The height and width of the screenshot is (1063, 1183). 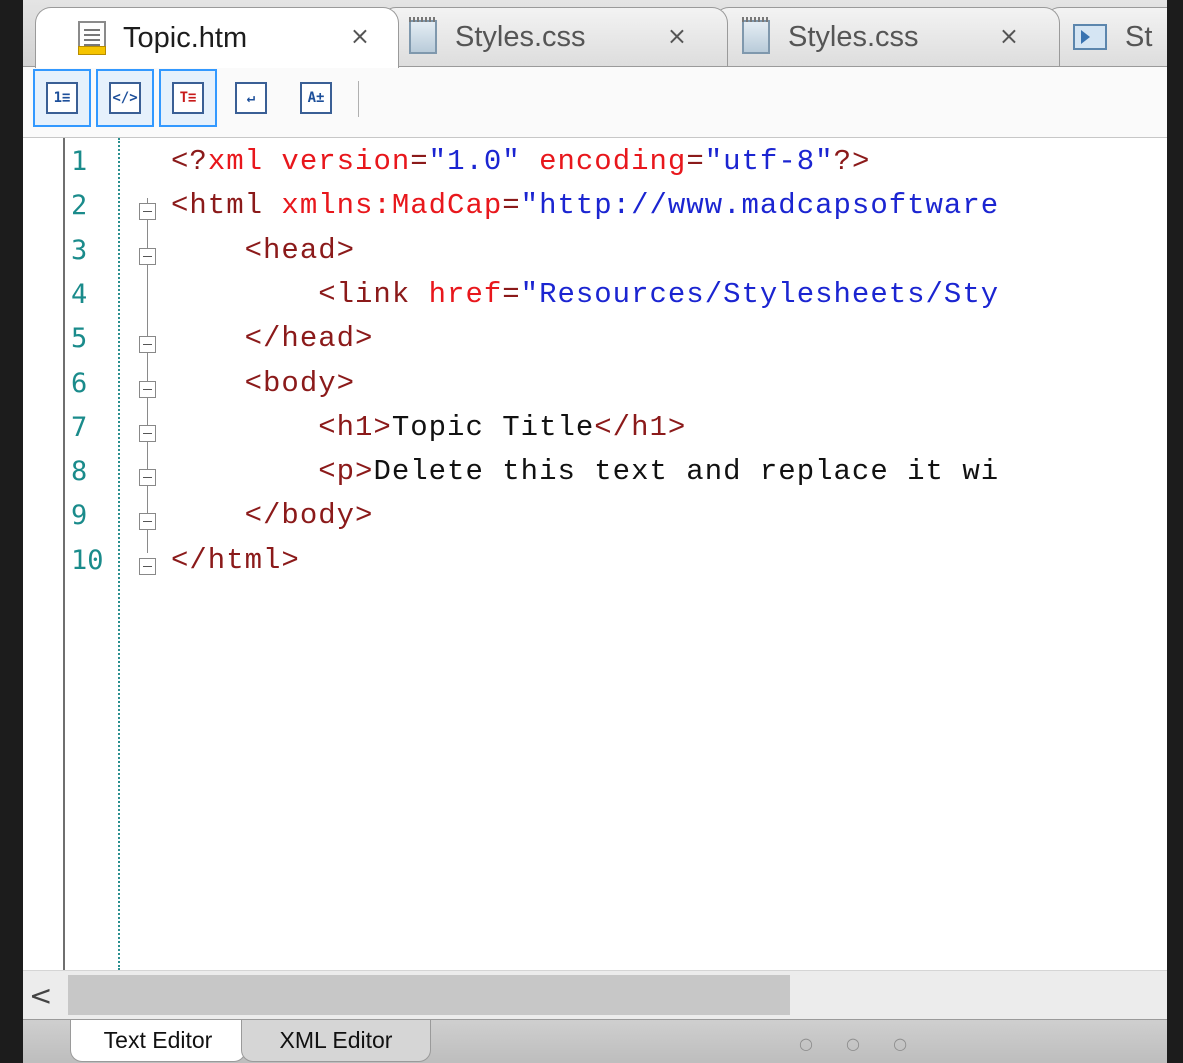 I want to click on code-line: 1 <?xml version="1.0" encoding="utf-8"?>, so click(x=595, y=164).